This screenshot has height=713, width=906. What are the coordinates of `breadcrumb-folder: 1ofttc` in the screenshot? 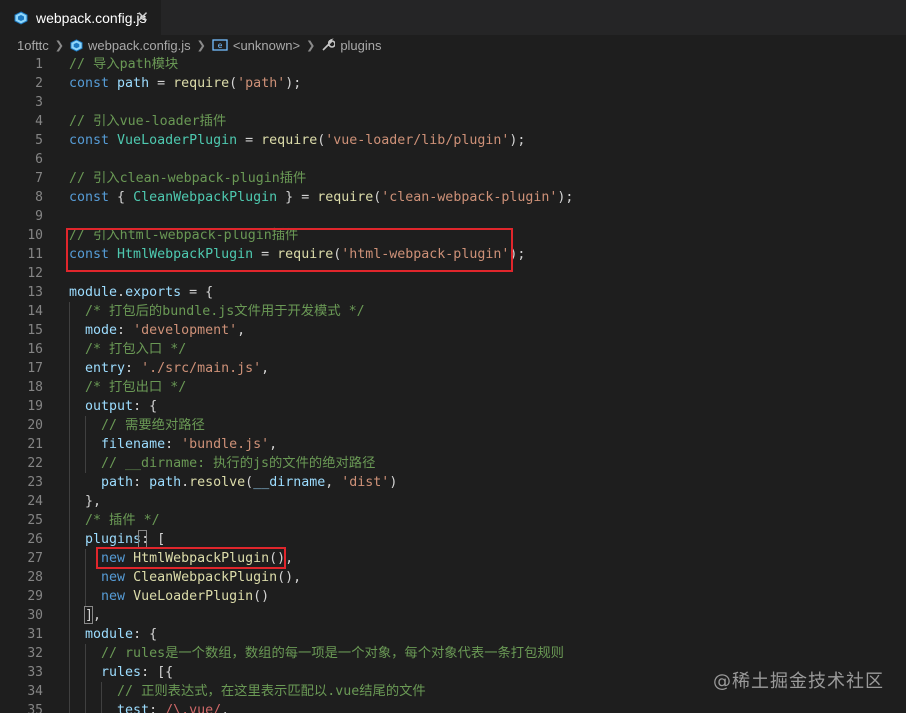 It's located at (33, 45).